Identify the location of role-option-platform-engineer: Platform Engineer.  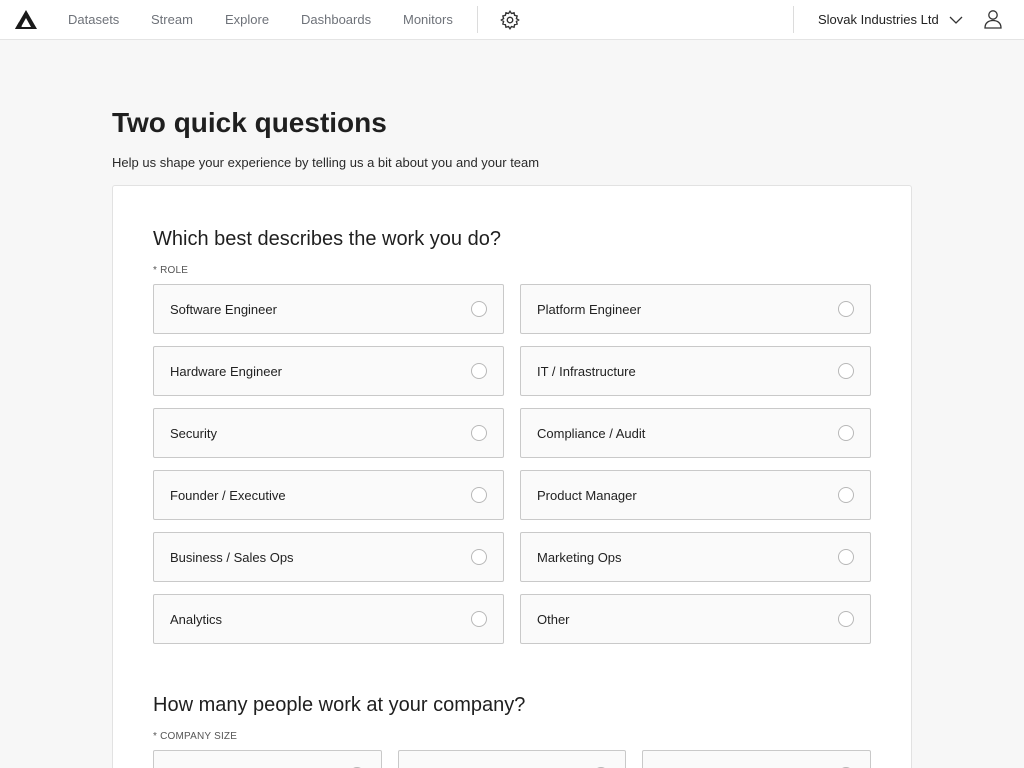
(695, 309).